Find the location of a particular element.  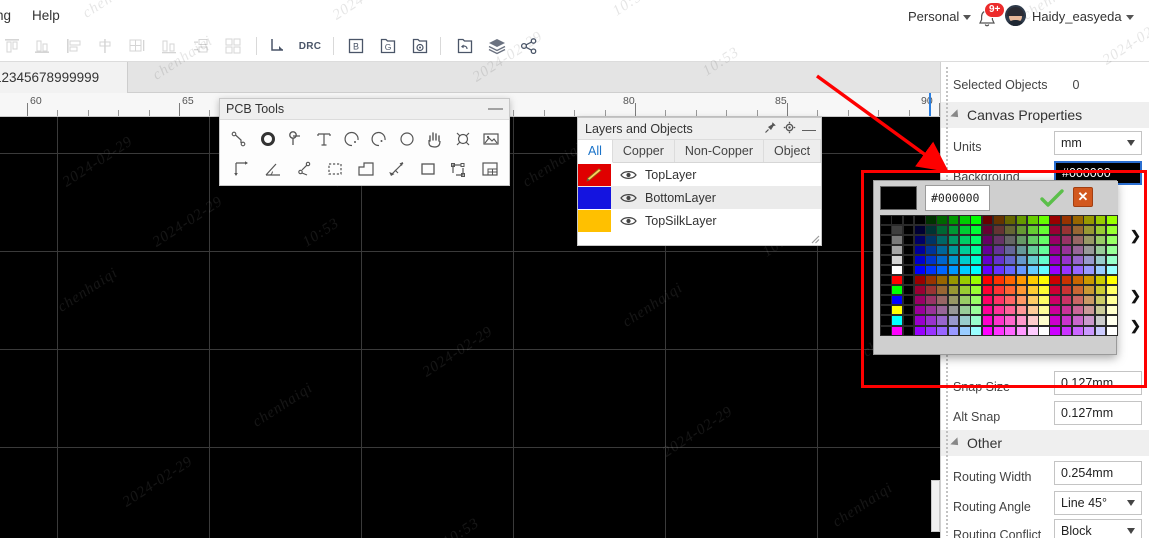

distribute-horizontal-icon is located at coordinates (169, 46).